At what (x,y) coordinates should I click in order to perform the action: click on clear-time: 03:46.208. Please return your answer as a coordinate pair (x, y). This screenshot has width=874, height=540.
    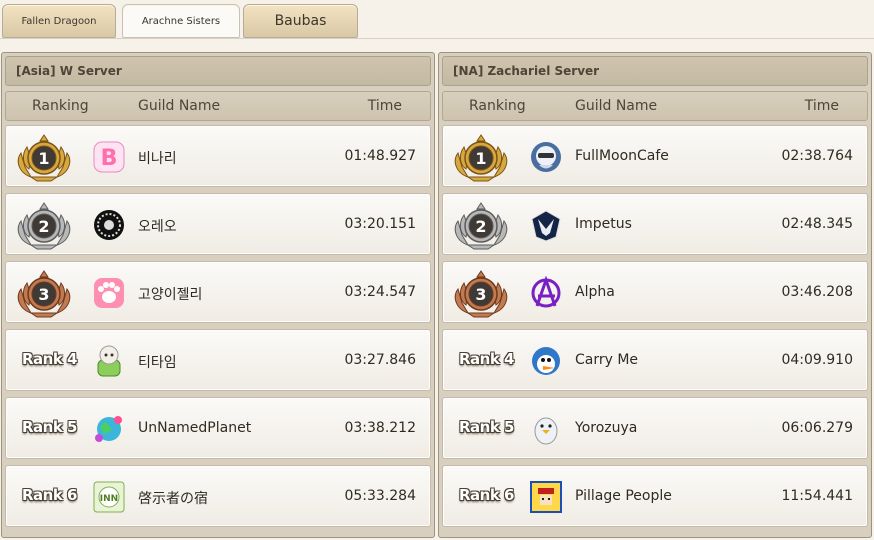
    Looking at the image, I should click on (817, 292).